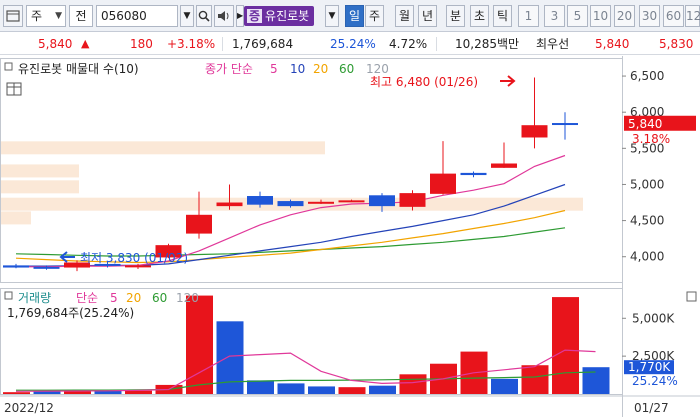 The height and width of the screenshot is (417, 700). I want to click on period-tab-0: 일, so click(354, 16).